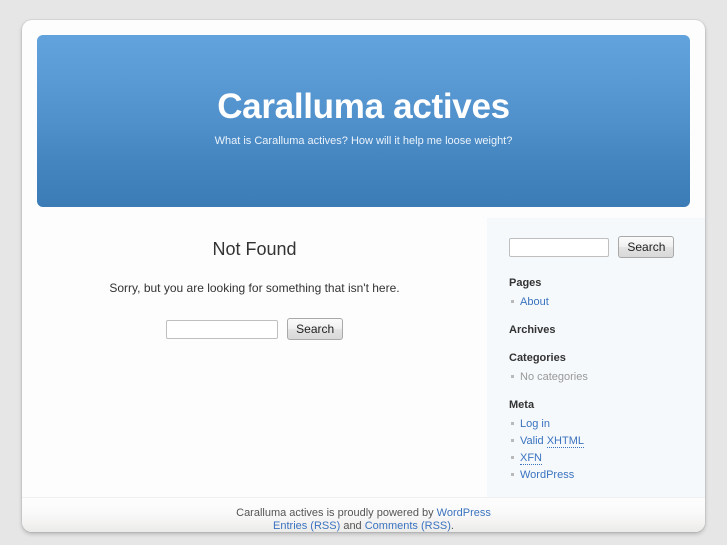 This screenshot has height=545, width=727. I want to click on sidebar-widget-items: About, so click(598, 302).